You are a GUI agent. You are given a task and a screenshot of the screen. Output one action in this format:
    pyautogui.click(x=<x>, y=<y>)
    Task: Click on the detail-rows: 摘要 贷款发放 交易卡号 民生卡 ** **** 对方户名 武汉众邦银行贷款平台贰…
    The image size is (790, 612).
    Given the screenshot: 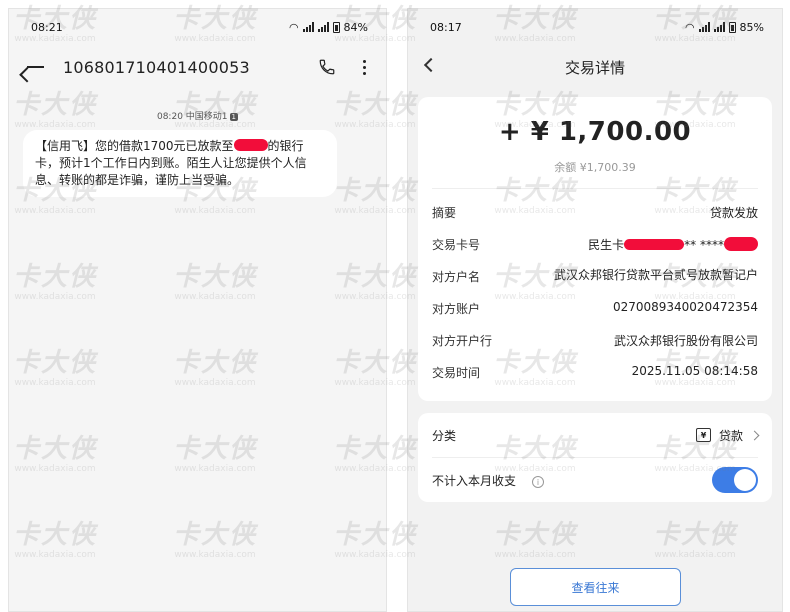 What is the action you would take?
    pyautogui.click(x=595, y=288)
    